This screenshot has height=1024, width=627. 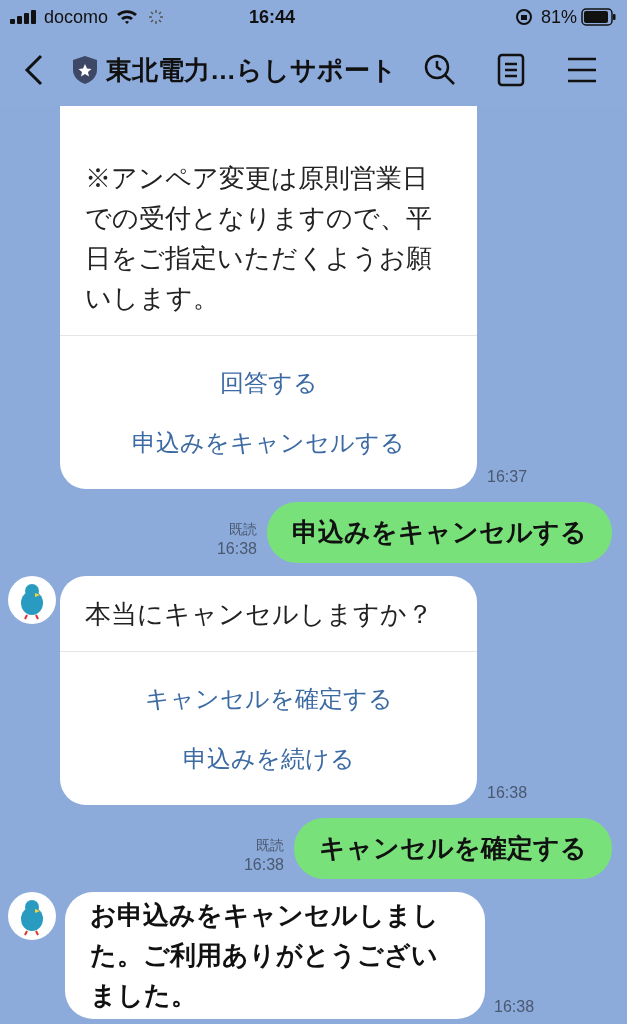 I want to click on rotation-lock-icon, so click(x=523, y=17).